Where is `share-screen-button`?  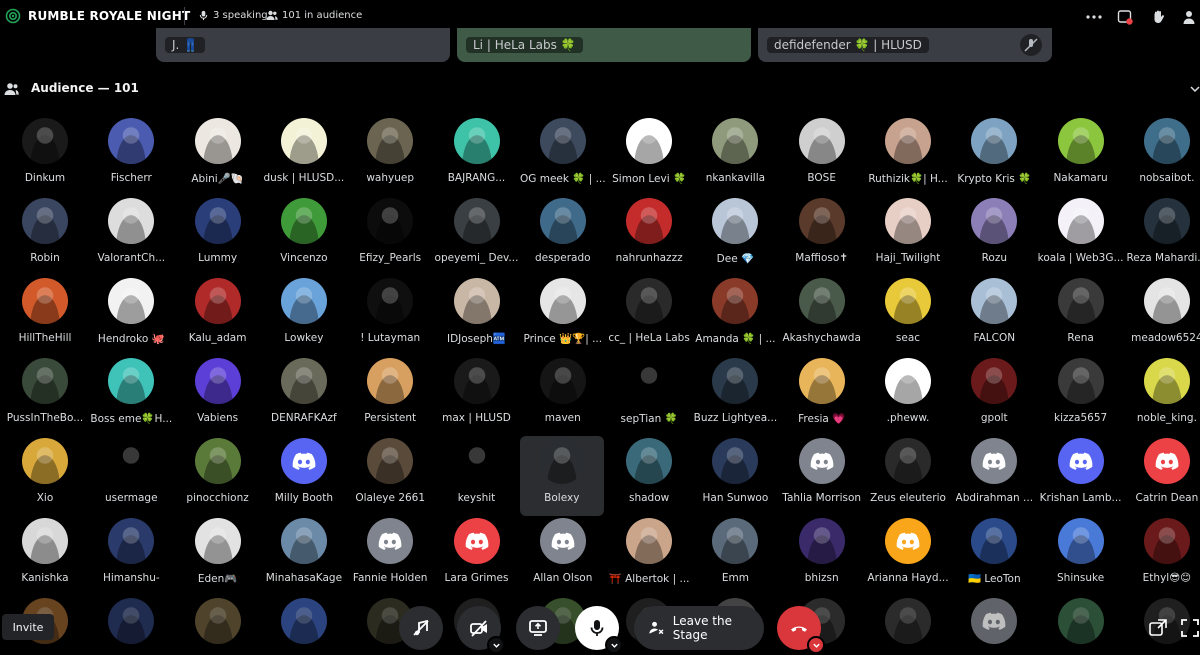
share-screen-button is located at coordinates (538, 628).